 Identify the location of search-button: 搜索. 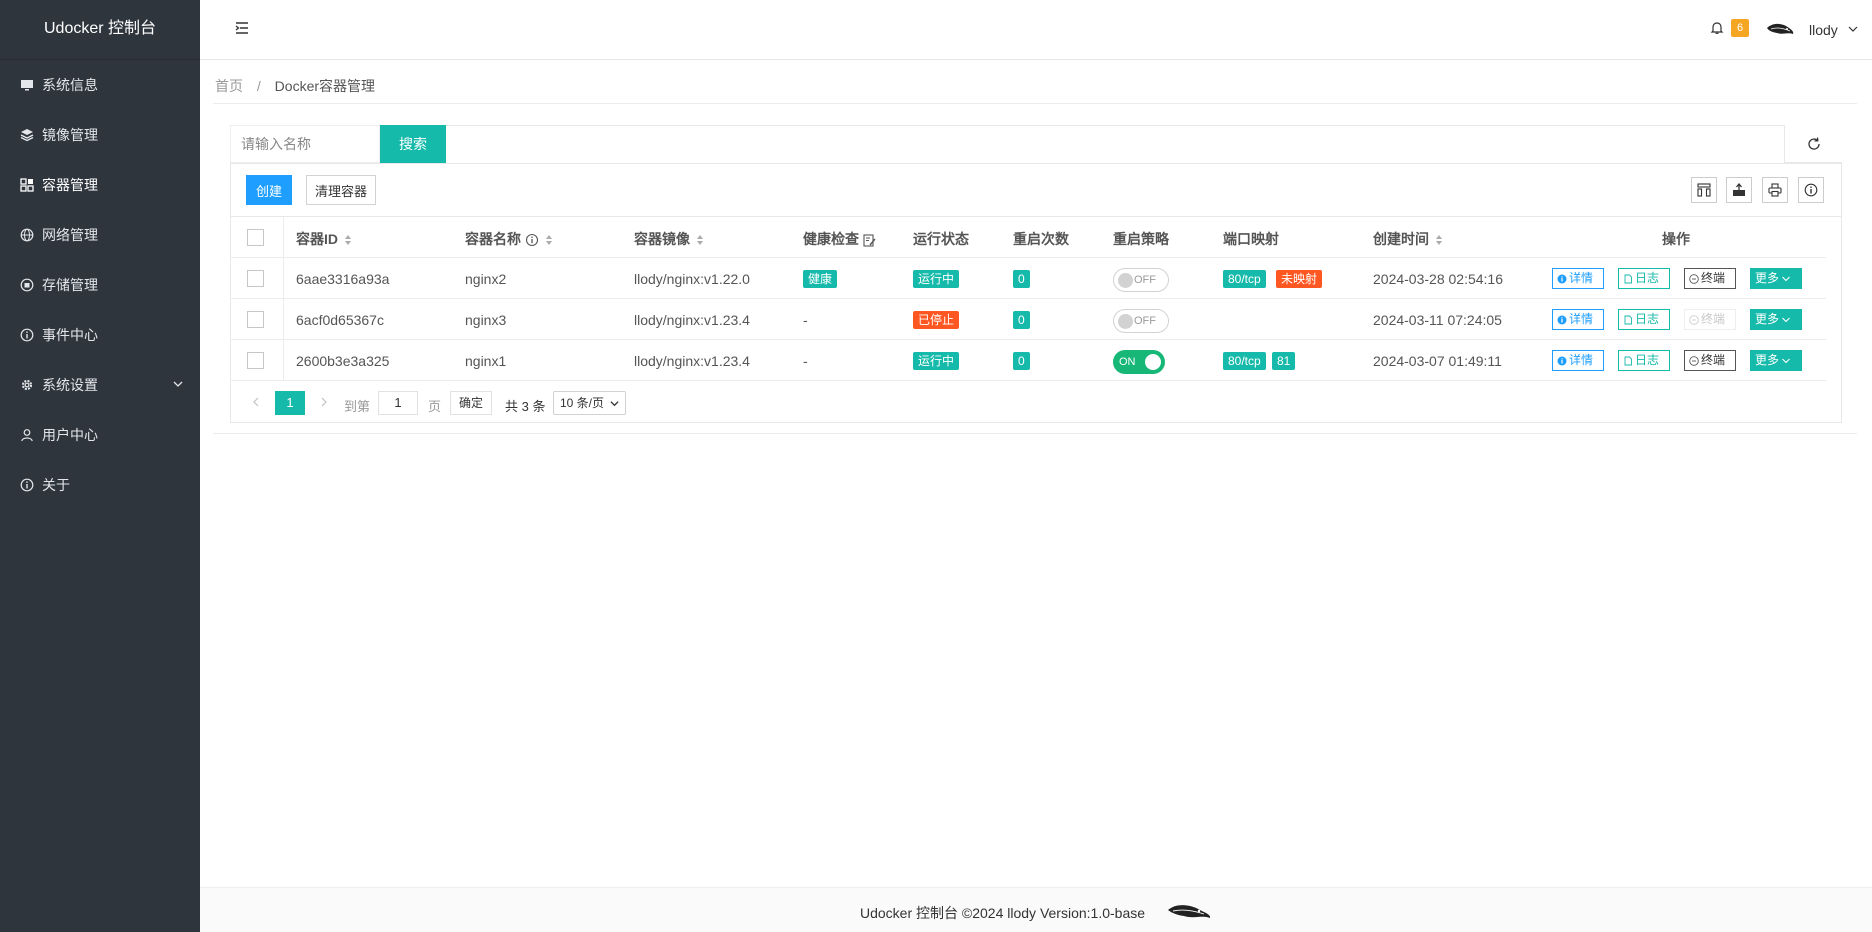
(413, 144).